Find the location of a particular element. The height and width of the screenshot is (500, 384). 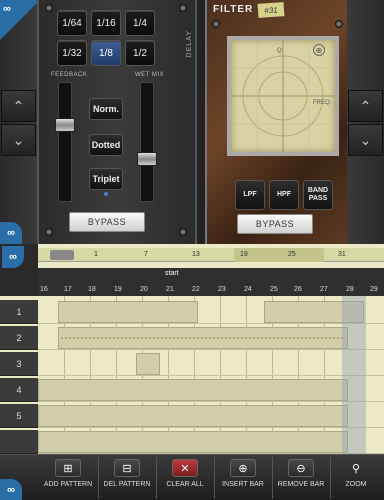

triplet-led-icon is located at coordinates (106, 194).